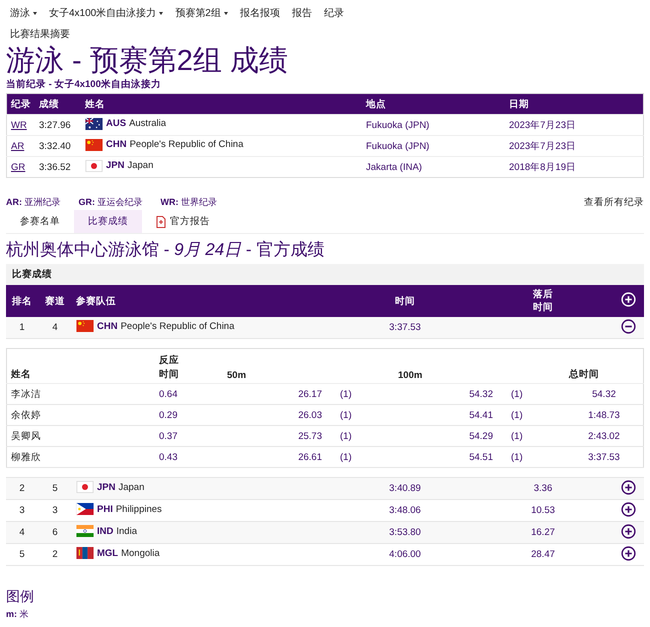 The image size is (650, 627). I want to click on table-cell: 54.29, so click(445, 436).